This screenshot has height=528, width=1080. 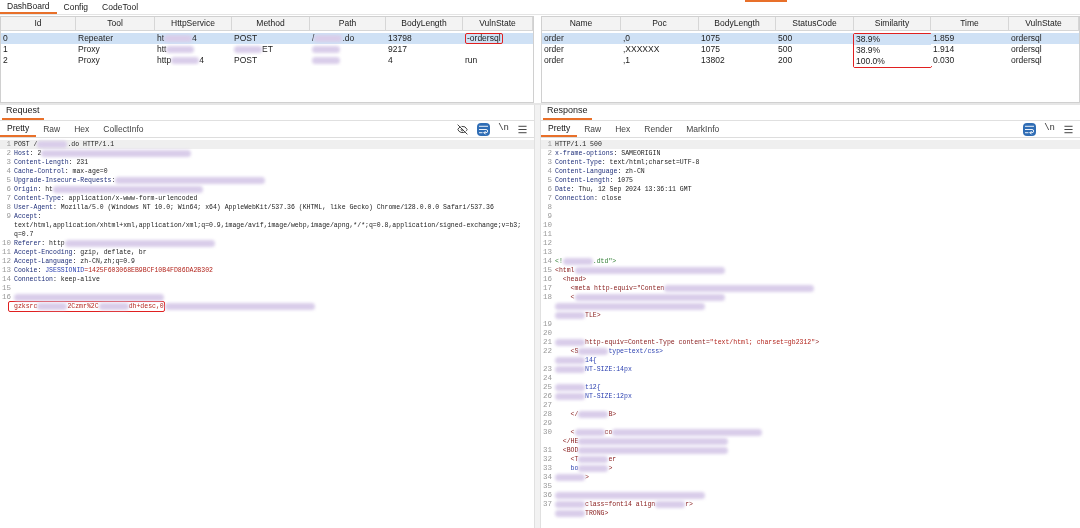 What do you see at coordinates (713, 60) in the screenshot?
I see `table-cell: 13802` at bounding box center [713, 60].